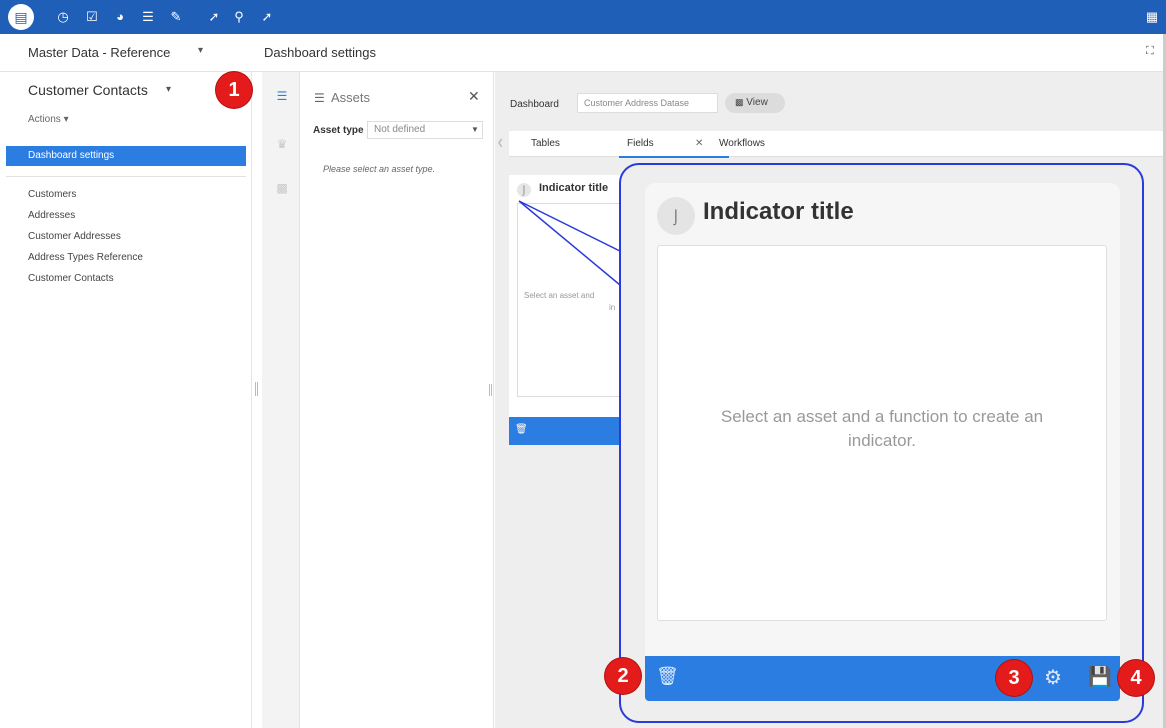 This screenshot has width=1166, height=728. I want to click on indicator-footer: 🗑, so click(569, 431).